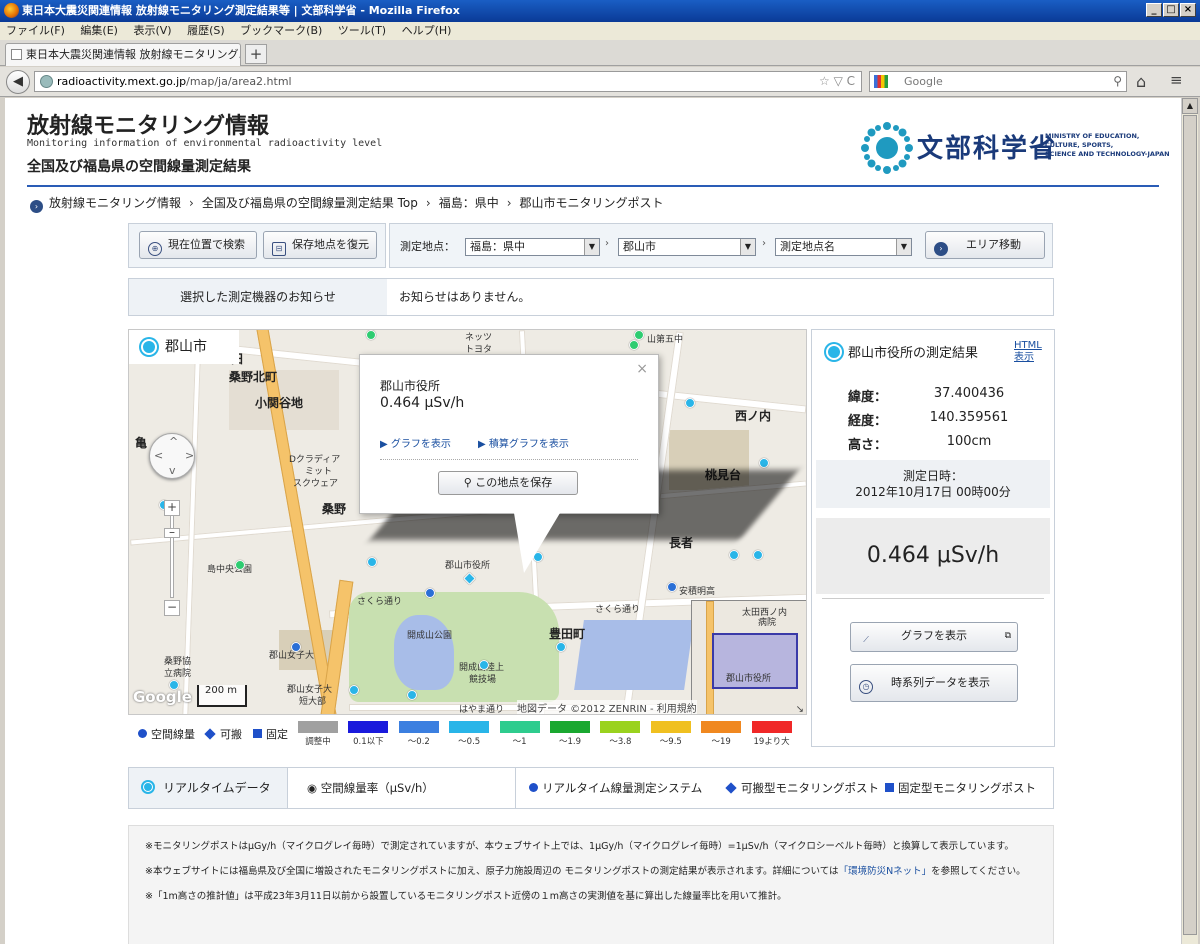 The width and height of the screenshot is (1200, 944). What do you see at coordinates (642, 369) in the screenshot?
I see `close-icon: ×` at bounding box center [642, 369].